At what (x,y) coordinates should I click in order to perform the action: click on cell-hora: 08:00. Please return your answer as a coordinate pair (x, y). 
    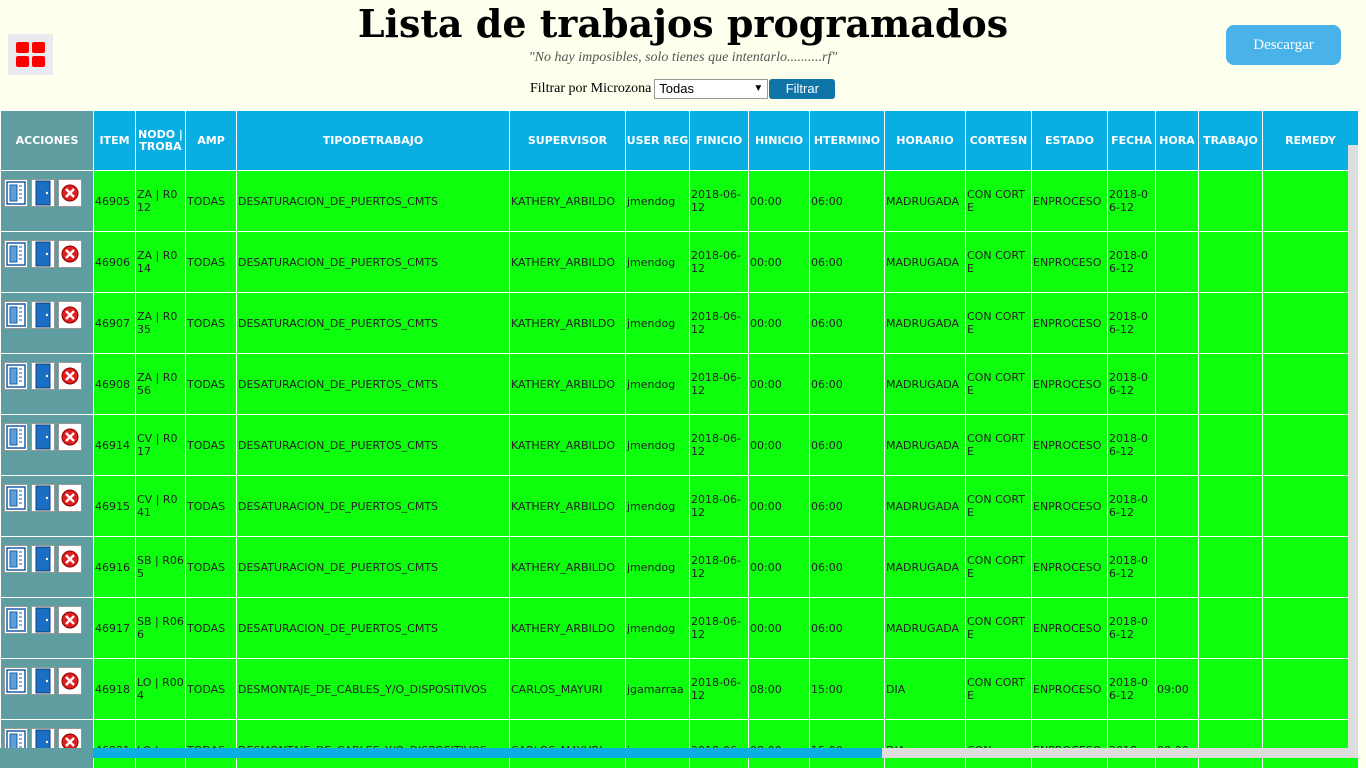
    Looking at the image, I should click on (1177, 743).